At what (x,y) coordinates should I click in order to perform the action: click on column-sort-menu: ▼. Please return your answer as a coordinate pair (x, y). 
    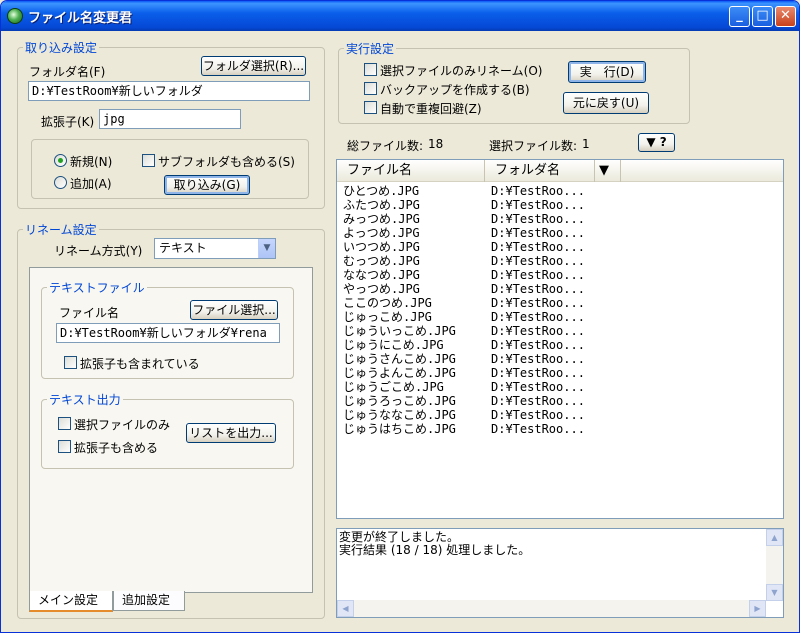
    Looking at the image, I should click on (608, 171).